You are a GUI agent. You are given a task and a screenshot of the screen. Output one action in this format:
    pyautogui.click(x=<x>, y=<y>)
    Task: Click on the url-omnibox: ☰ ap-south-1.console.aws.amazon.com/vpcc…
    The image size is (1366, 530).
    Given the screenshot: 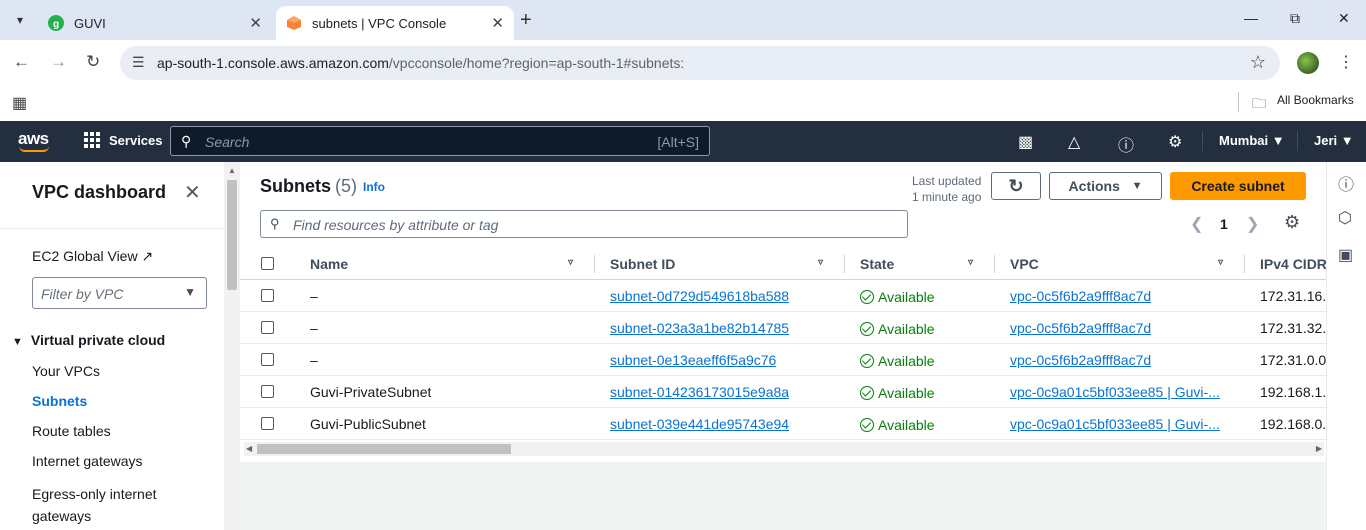 What is the action you would take?
    pyautogui.click(x=700, y=63)
    